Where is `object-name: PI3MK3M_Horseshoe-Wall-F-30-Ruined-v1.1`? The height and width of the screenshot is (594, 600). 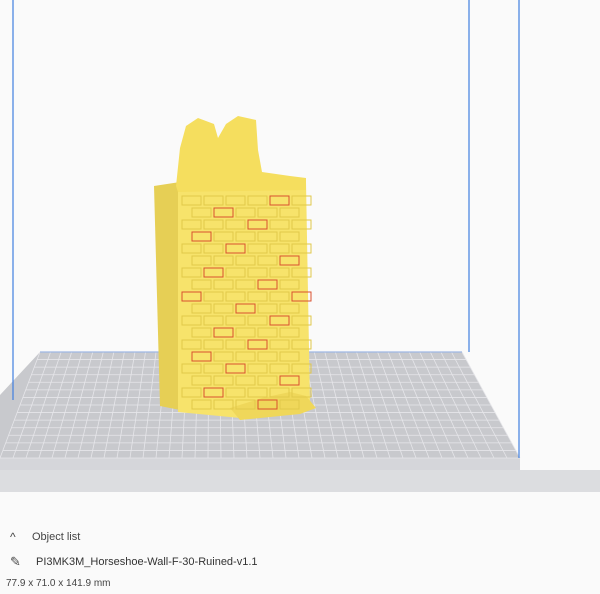
object-name: PI3MK3M_Horseshoe-Wall-F-30-Ruined-v1.1 is located at coordinates (147, 562).